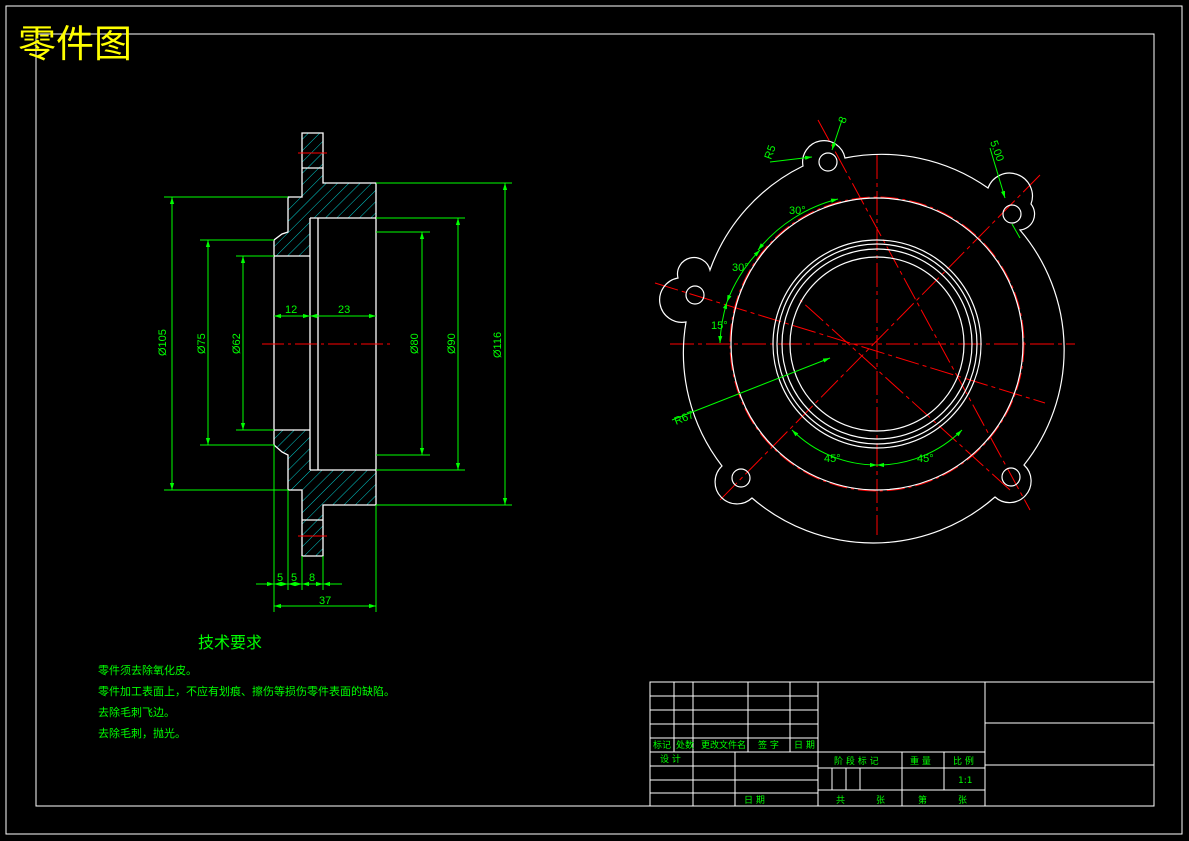 The width and height of the screenshot is (1189, 841). Describe the element at coordinates (723, 745) in the screenshot. I see `rev-header-file: 更改文件名` at that location.